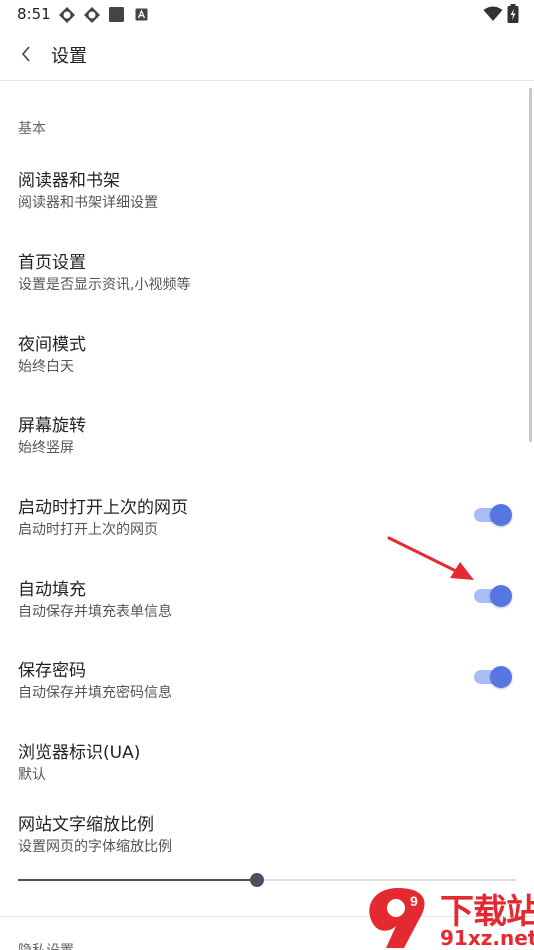 The height and width of the screenshot is (950, 534). What do you see at coordinates (52, 590) in the screenshot?
I see `setting-title: 自动填充` at bounding box center [52, 590].